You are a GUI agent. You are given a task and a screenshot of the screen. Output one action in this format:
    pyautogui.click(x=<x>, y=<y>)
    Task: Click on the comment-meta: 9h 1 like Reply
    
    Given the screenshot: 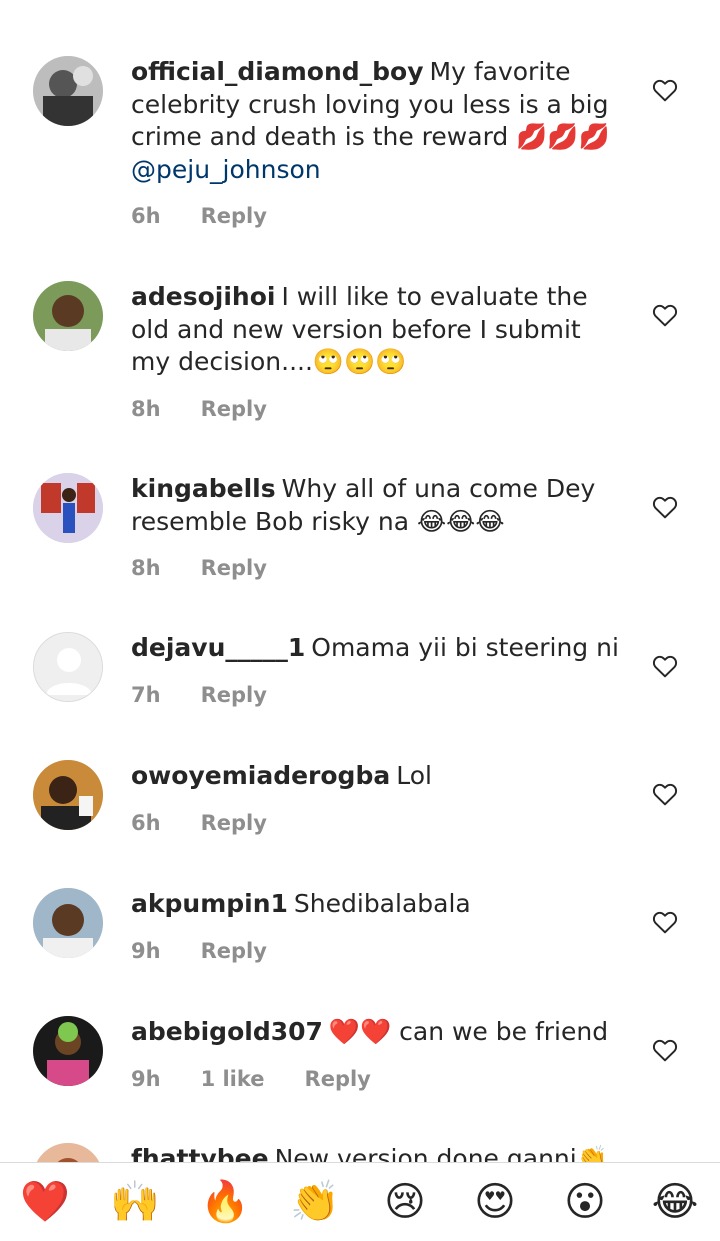 What is the action you would take?
    pyautogui.click(x=376, y=1079)
    